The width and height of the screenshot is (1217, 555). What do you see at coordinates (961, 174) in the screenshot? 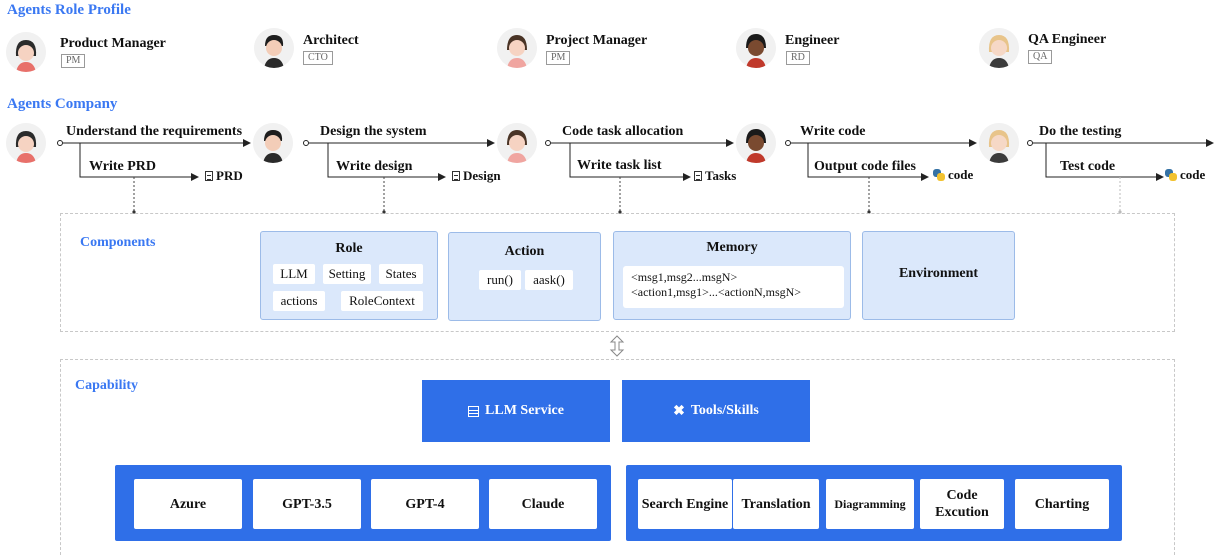
I see `output-code-label: code` at bounding box center [961, 174].